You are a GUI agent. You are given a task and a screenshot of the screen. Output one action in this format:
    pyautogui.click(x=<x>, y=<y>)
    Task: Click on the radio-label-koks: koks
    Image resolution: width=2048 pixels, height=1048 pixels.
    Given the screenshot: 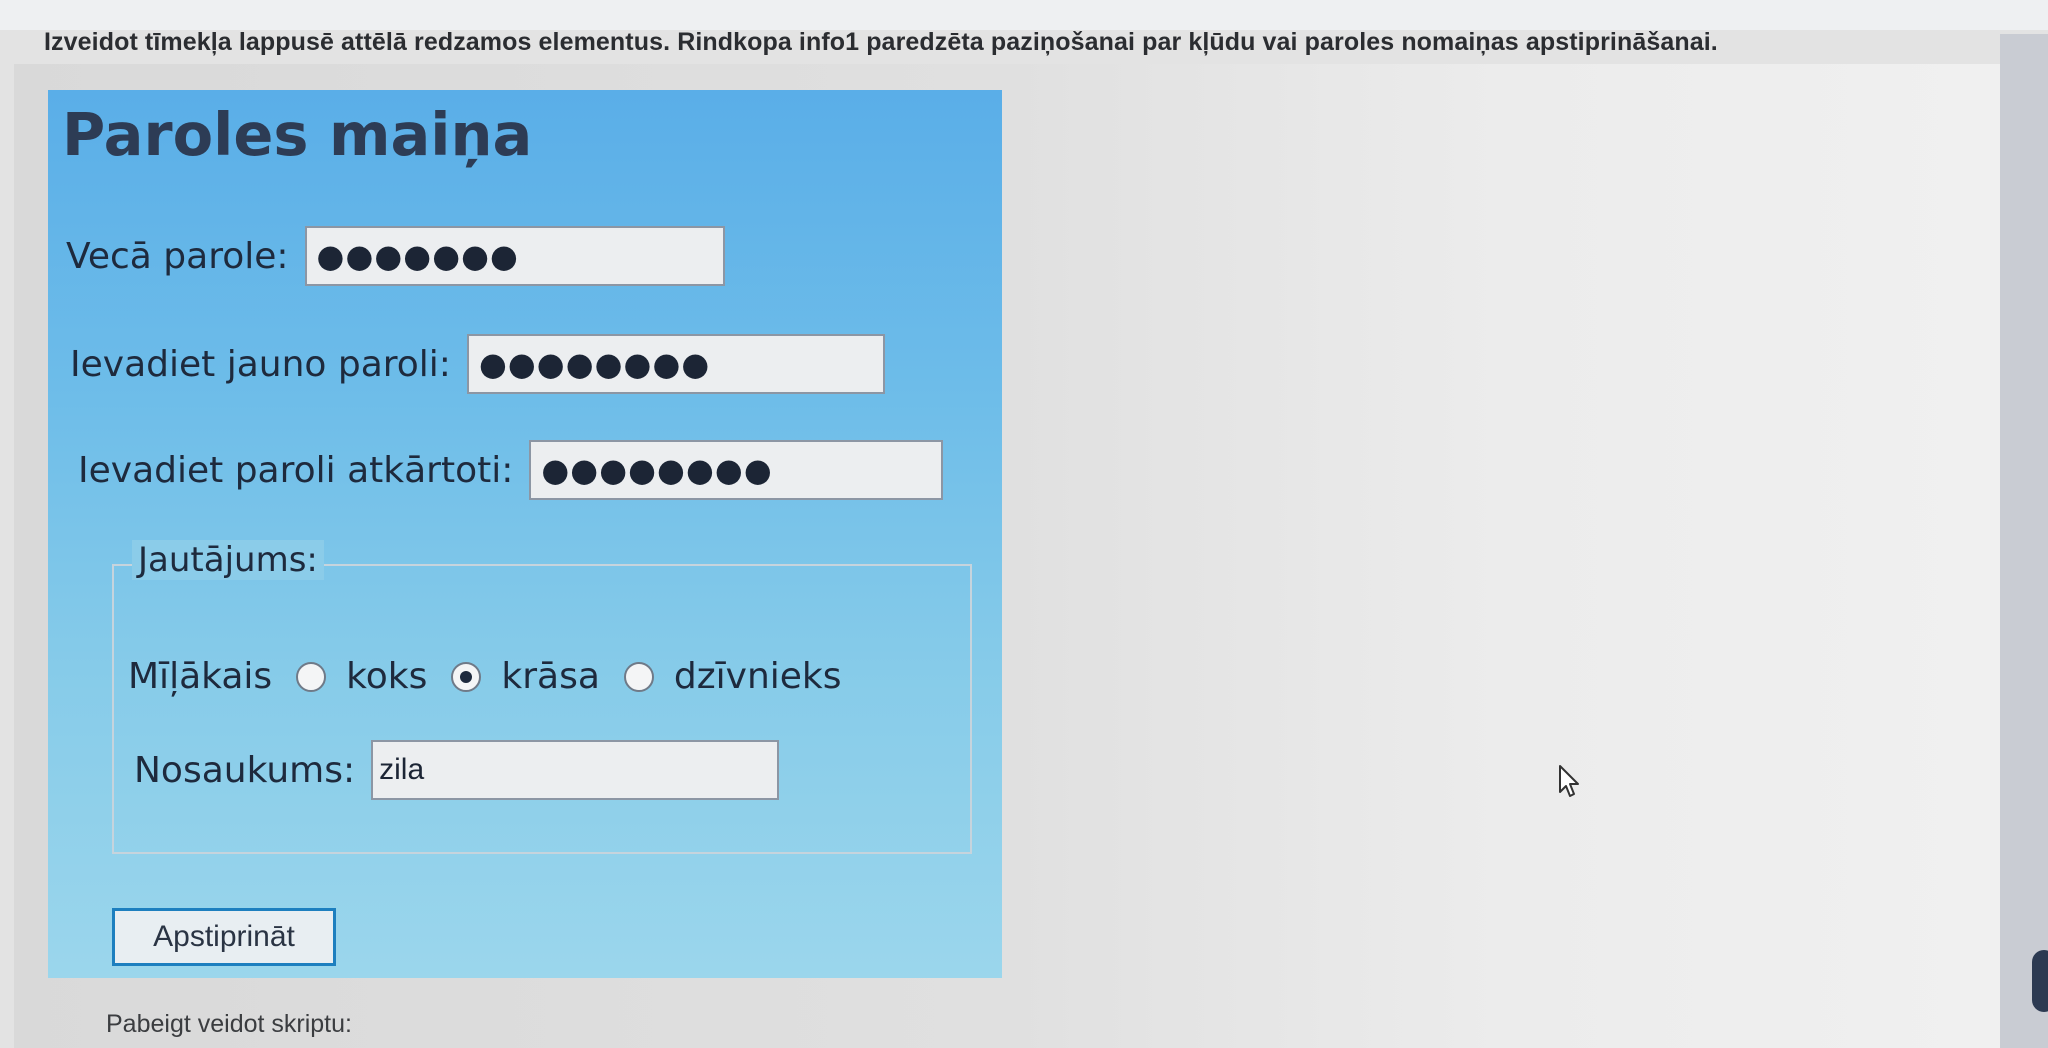 What is the action you would take?
    pyautogui.click(x=387, y=676)
    